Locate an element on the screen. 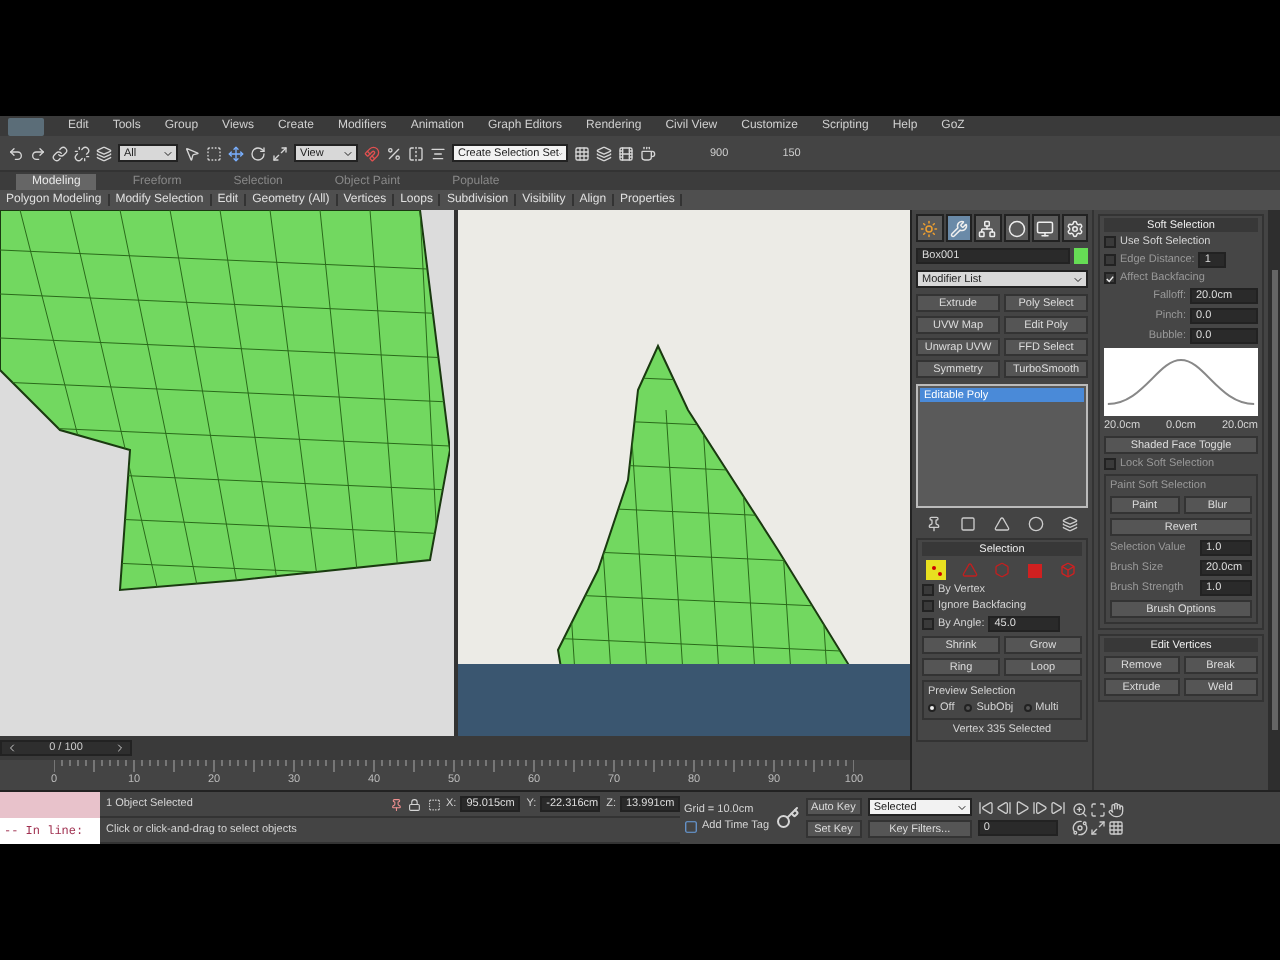 Image resolution: width=1280 pixels, height=960 pixels. settings-icon is located at coordinates (1074, 228).